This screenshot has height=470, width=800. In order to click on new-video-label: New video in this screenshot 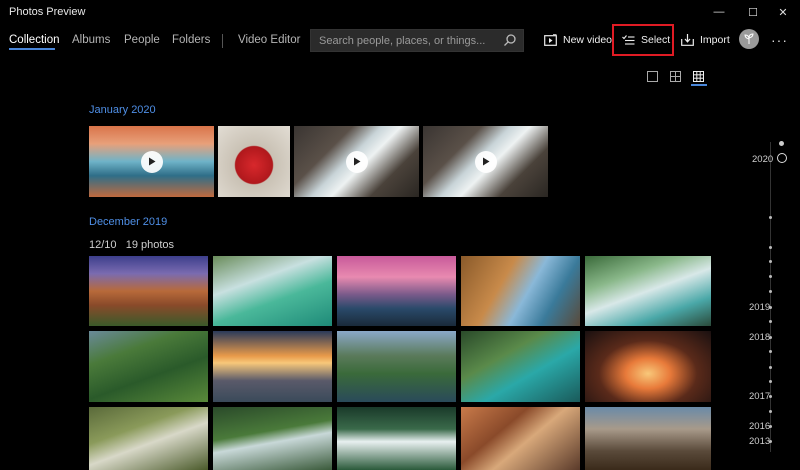, I will do `click(588, 40)`.